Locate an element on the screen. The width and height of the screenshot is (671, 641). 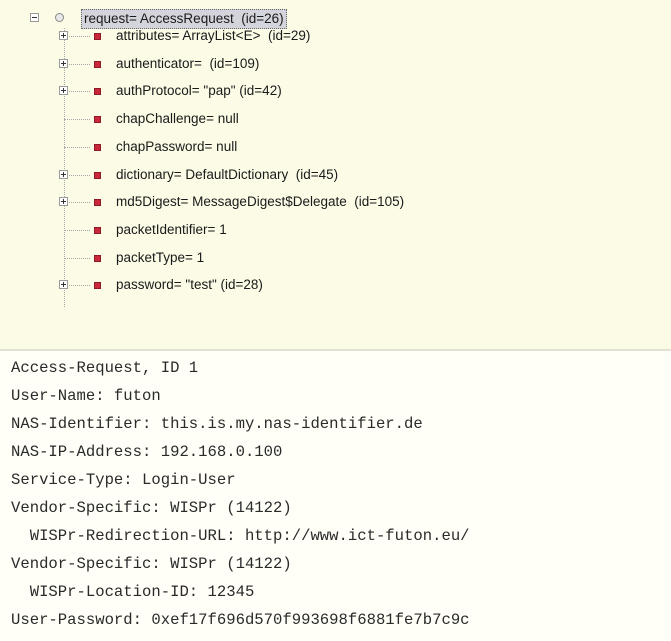
tree-node-label: dictionary= DefaultDictionary (id=45) is located at coordinates (227, 175).